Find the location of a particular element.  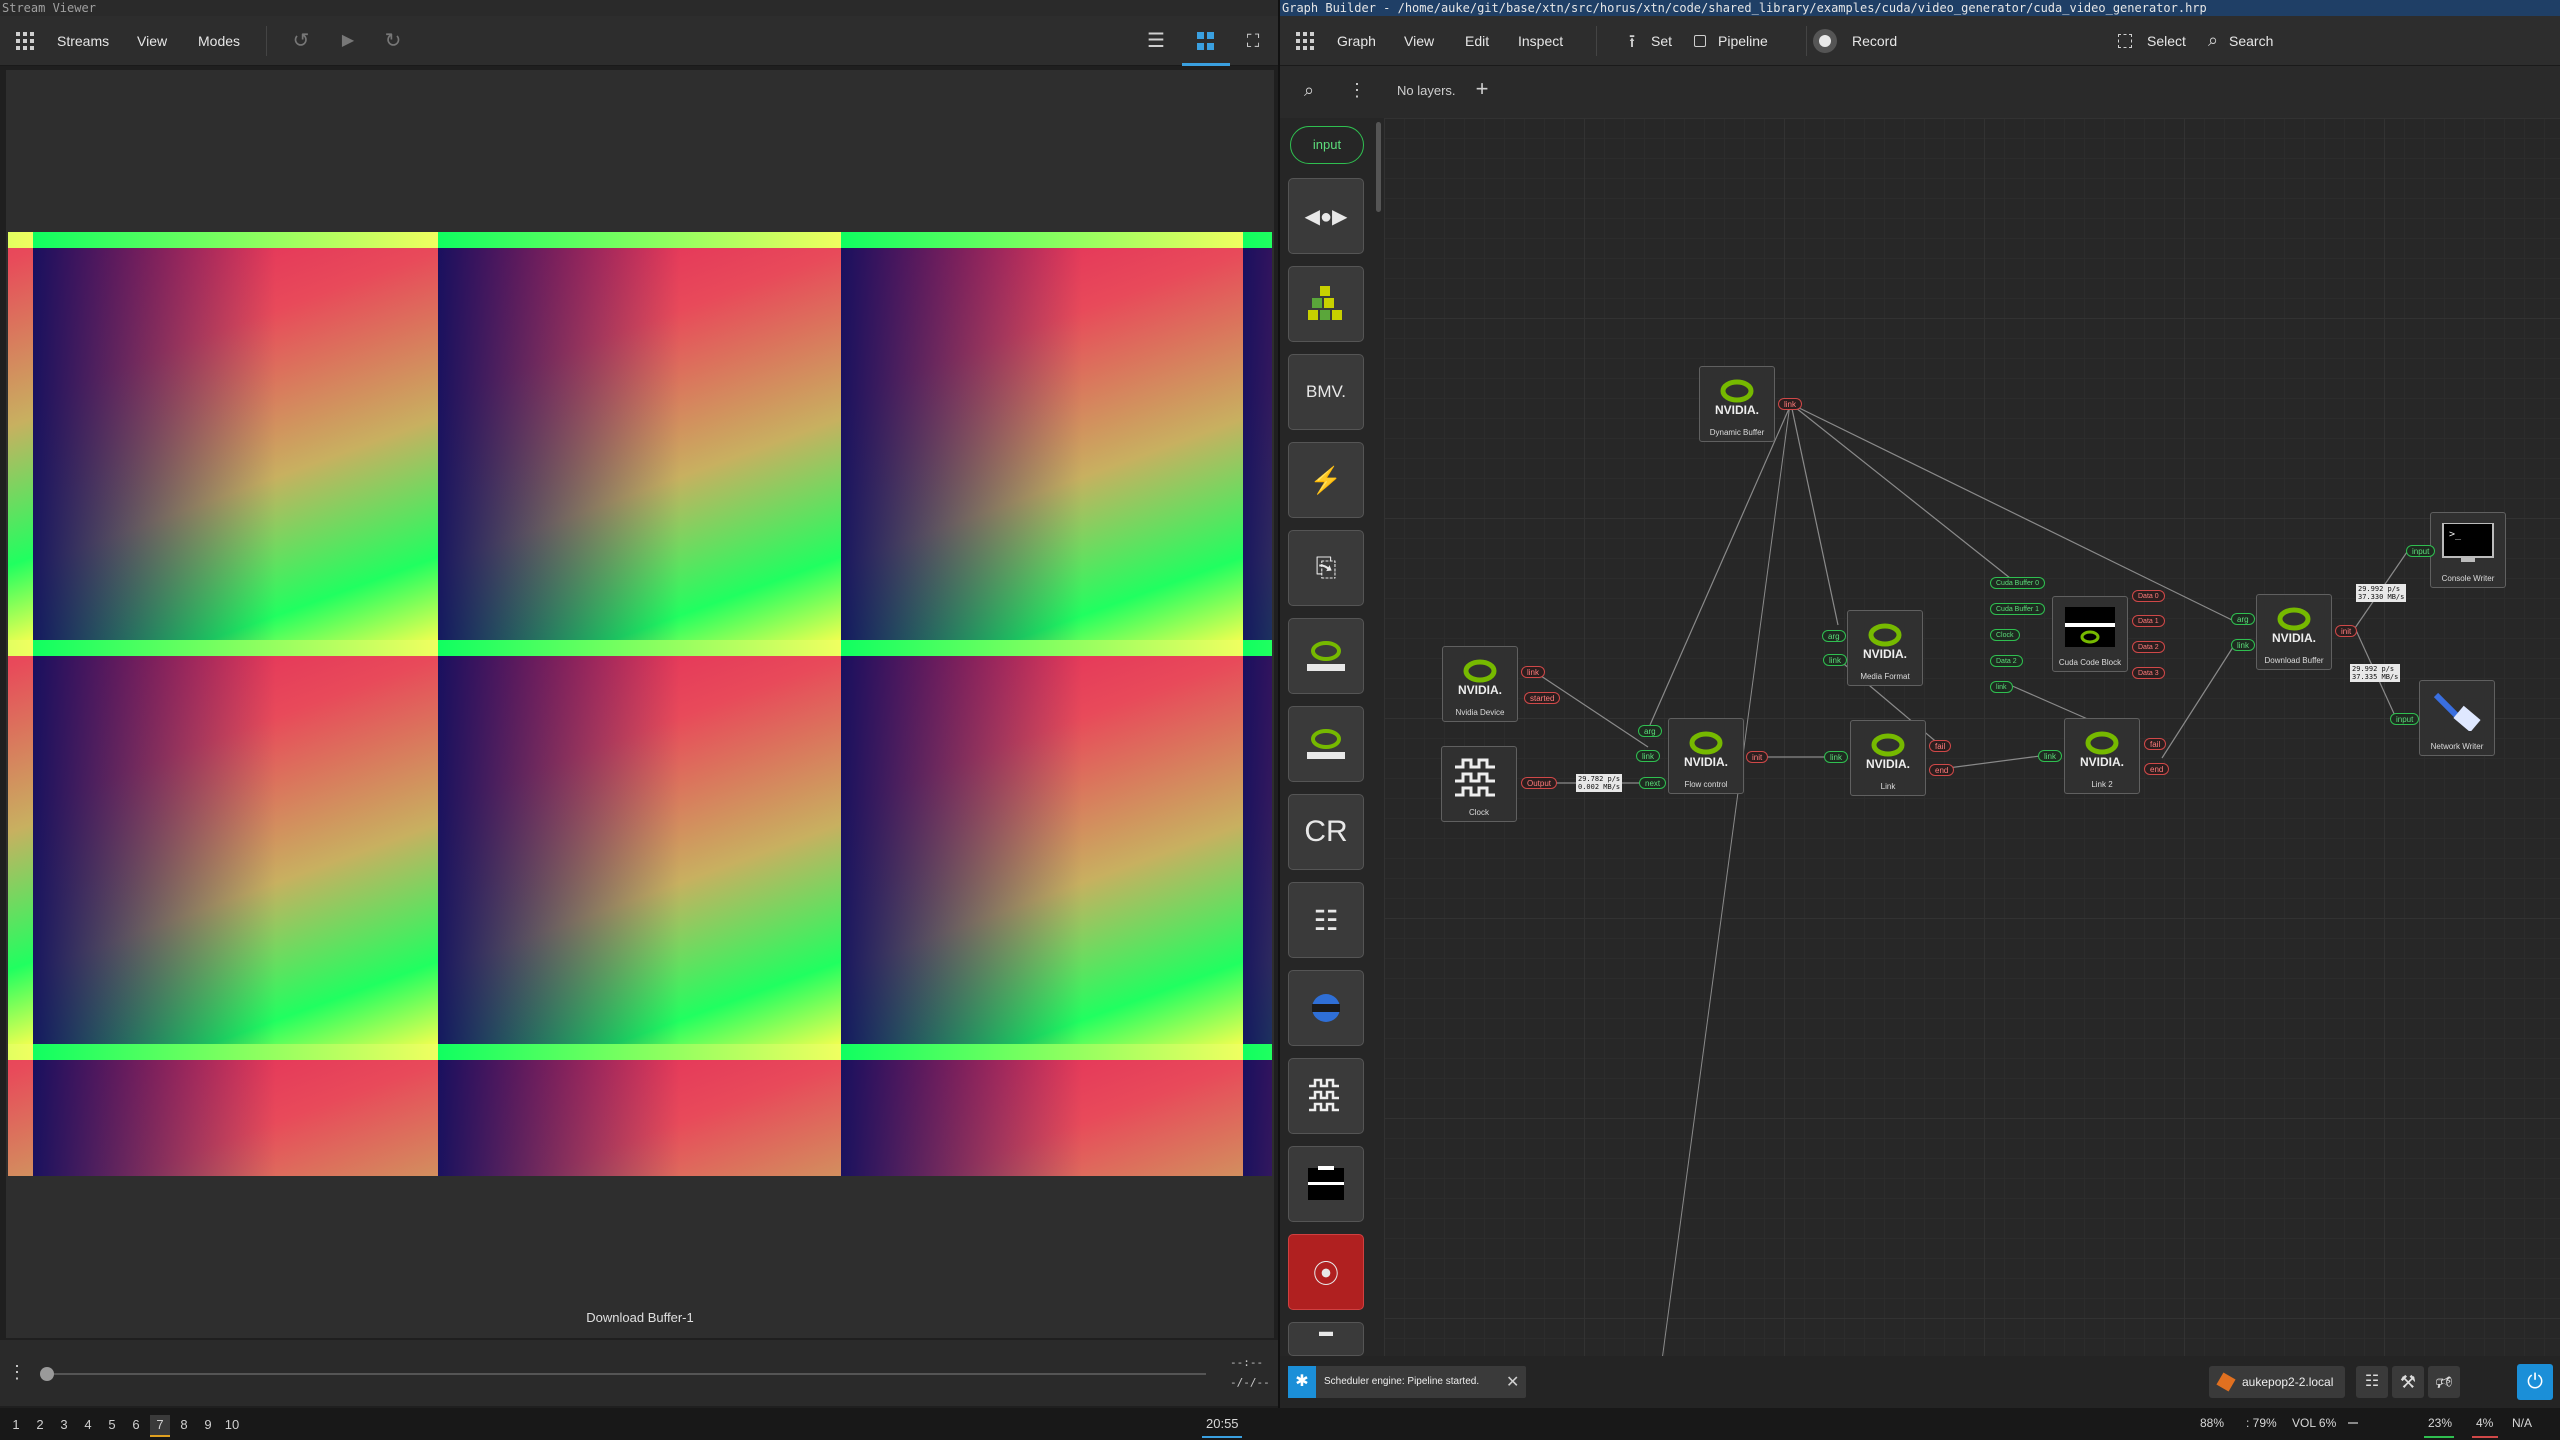

node-label: Media Format is located at coordinates (1885, 676).